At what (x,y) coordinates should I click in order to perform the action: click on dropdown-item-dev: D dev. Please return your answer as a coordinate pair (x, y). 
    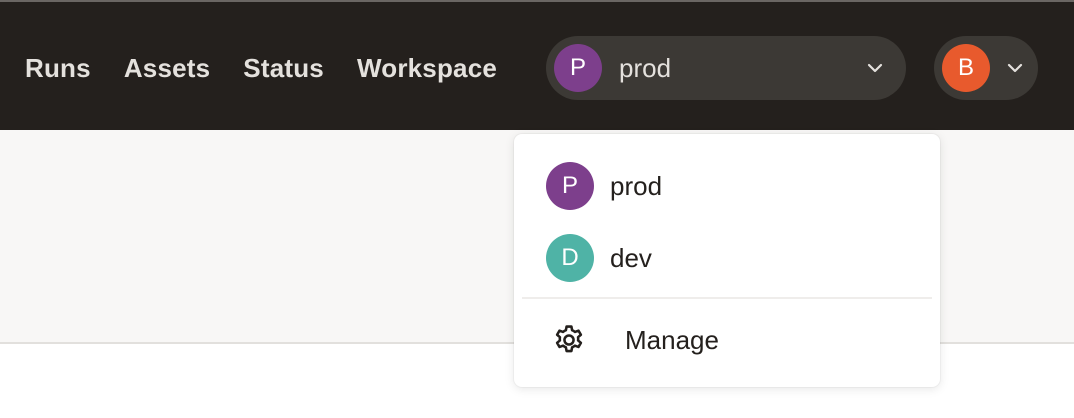
    Looking at the image, I should click on (599, 258).